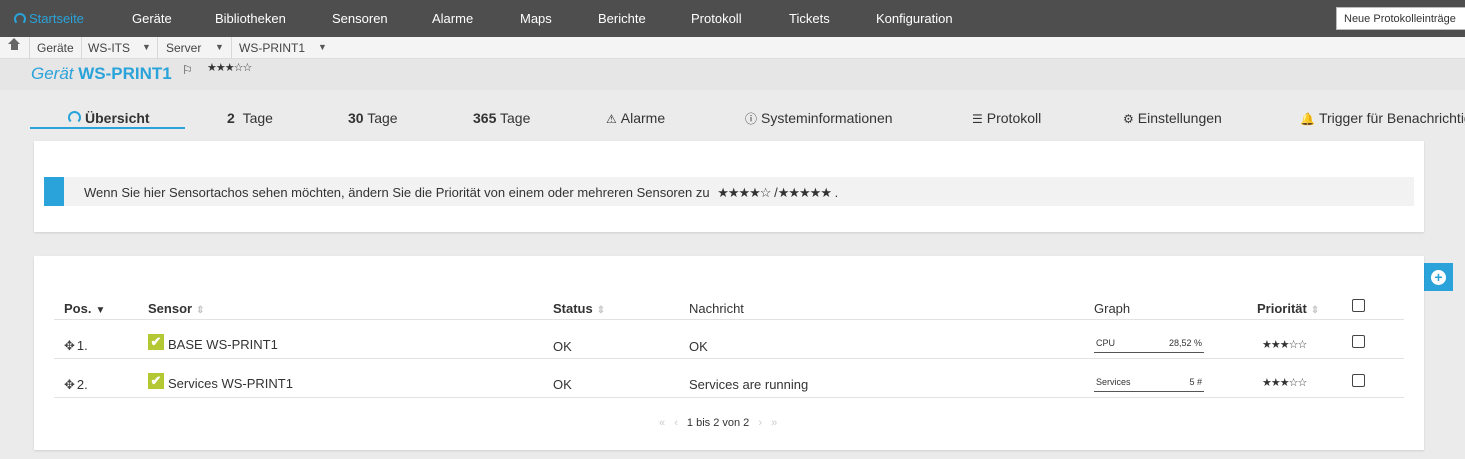 The height and width of the screenshot is (459, 1465). What do you see at coordinates (74, 117) in the screenshot?
I see `gauge-icon` at bounding box center [74, 117].